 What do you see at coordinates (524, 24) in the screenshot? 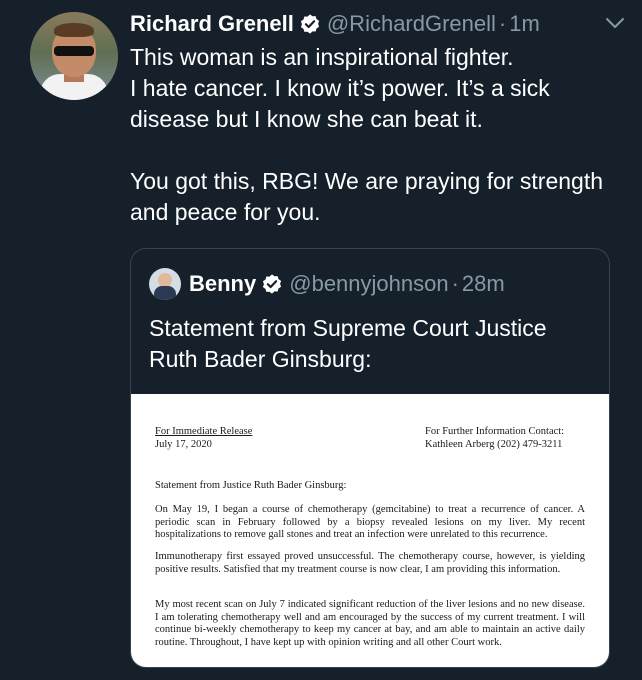
I see `tweet-timestamp: 1m` at bounding box center [524, 24].